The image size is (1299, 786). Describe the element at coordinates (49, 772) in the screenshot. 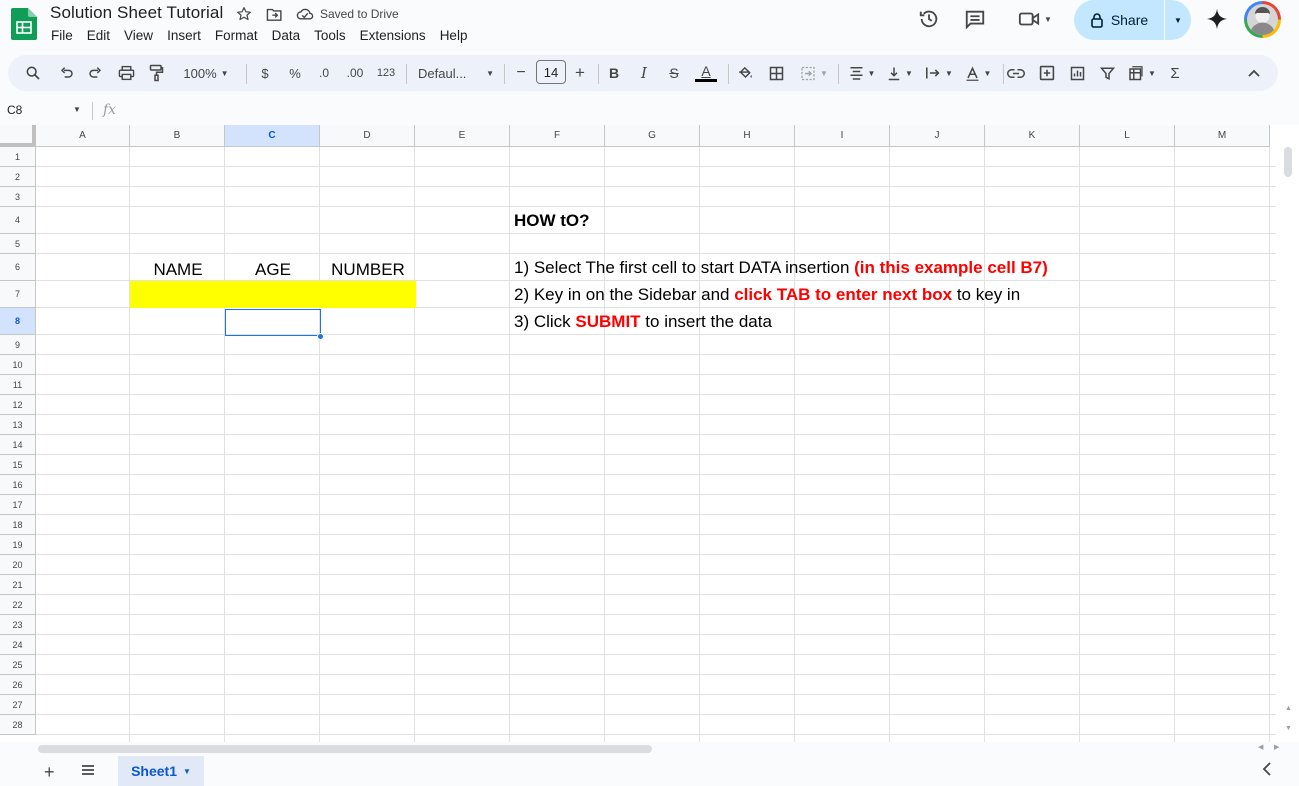

I see `add-sheet-button: +` at that location.